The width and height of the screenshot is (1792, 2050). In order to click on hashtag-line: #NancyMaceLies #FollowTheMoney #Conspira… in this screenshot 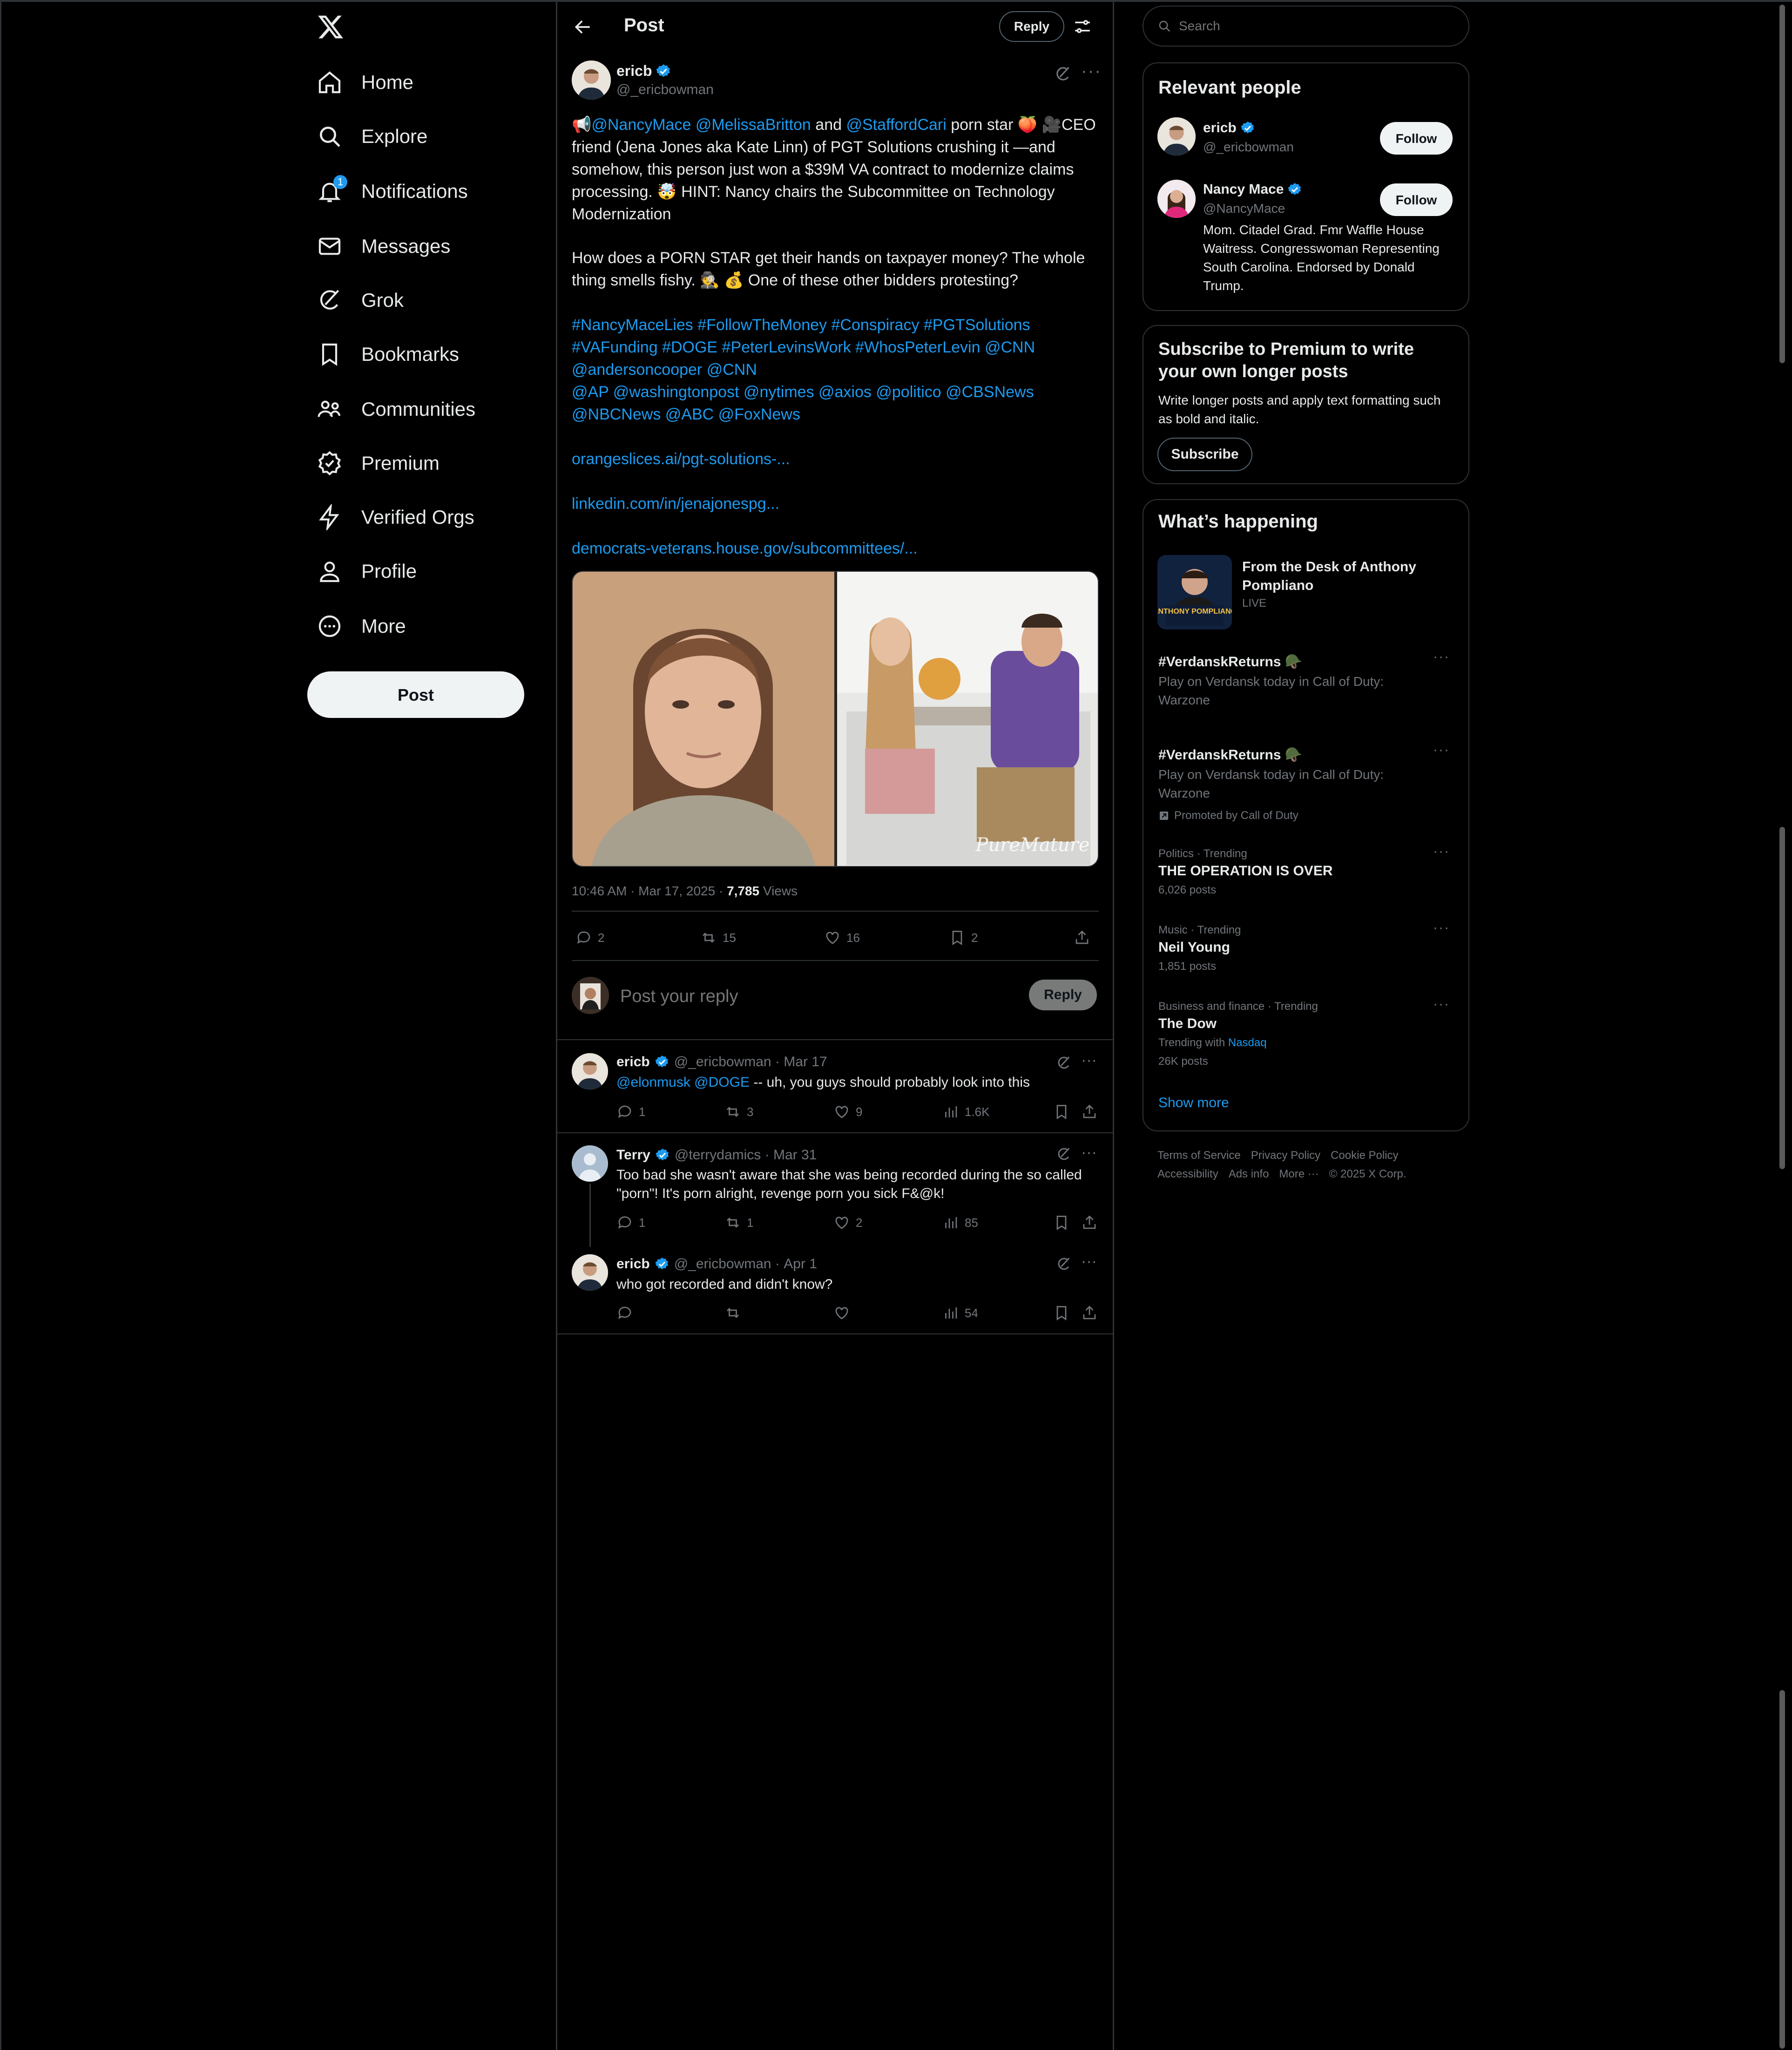, I will do `click(842, 325)`.